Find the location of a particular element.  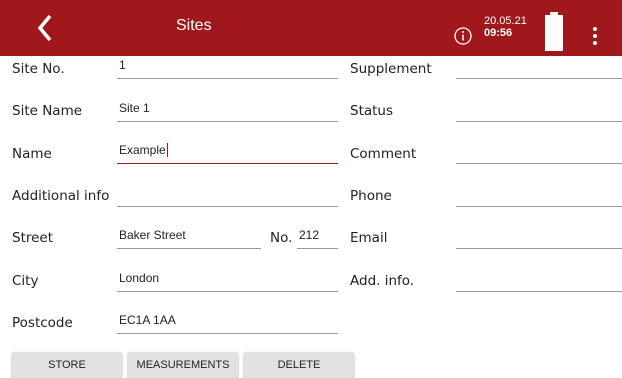

measurements-button: MEASUREMENTS is located at coordinates (183, 365).